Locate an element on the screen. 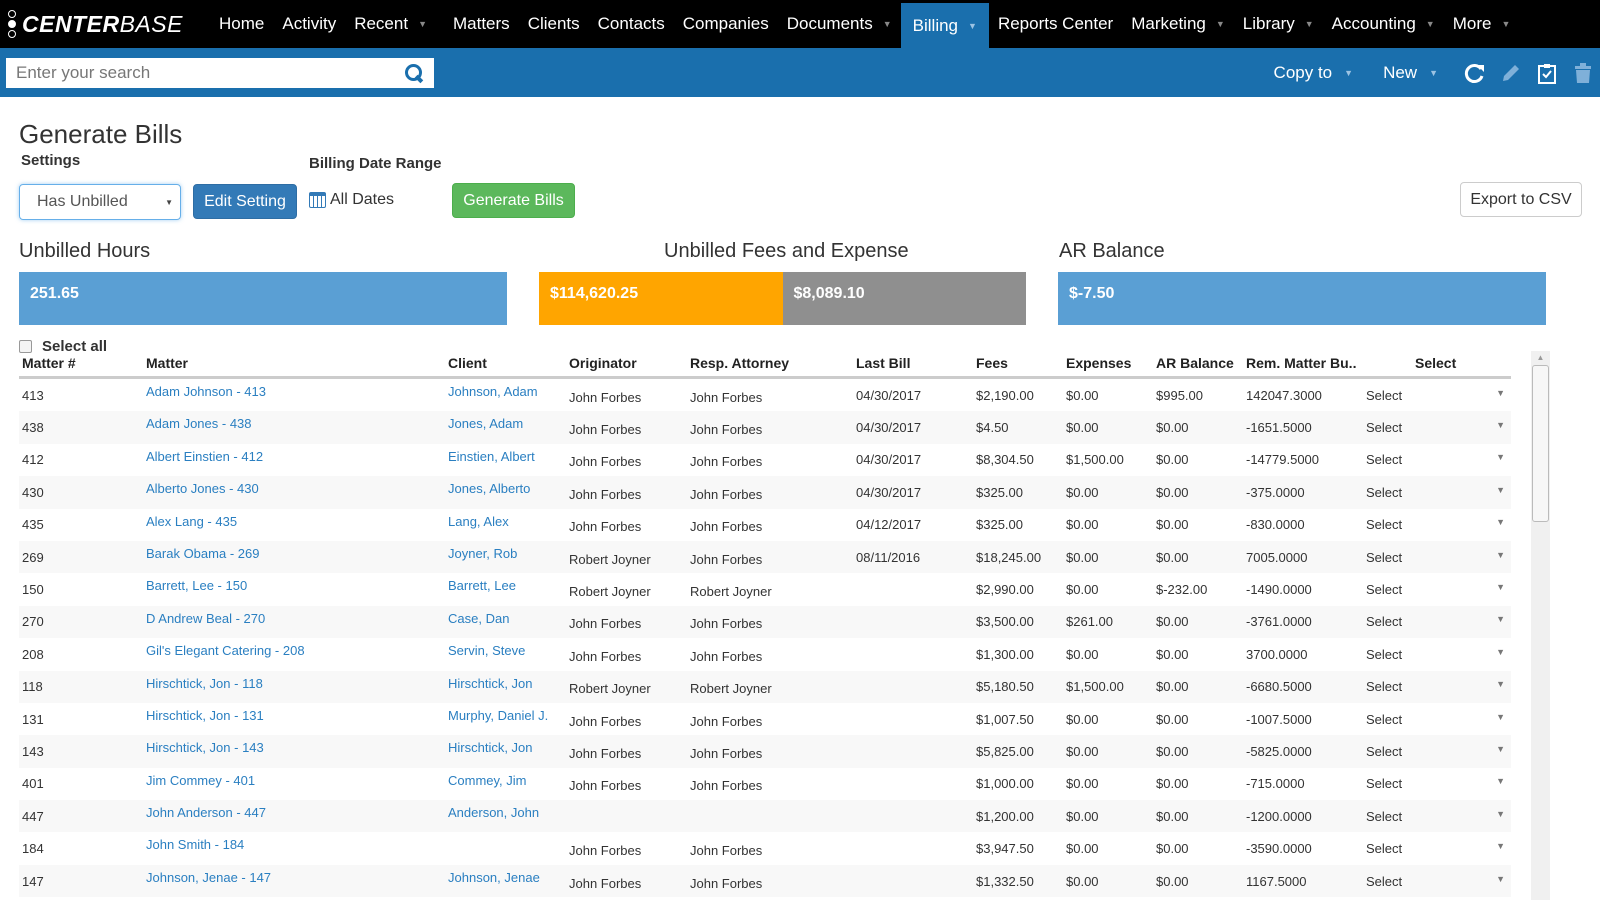 This screenshot has width=1600, height=900. export-csv-button: Export to CSV is located at coordinates (1521, 199).